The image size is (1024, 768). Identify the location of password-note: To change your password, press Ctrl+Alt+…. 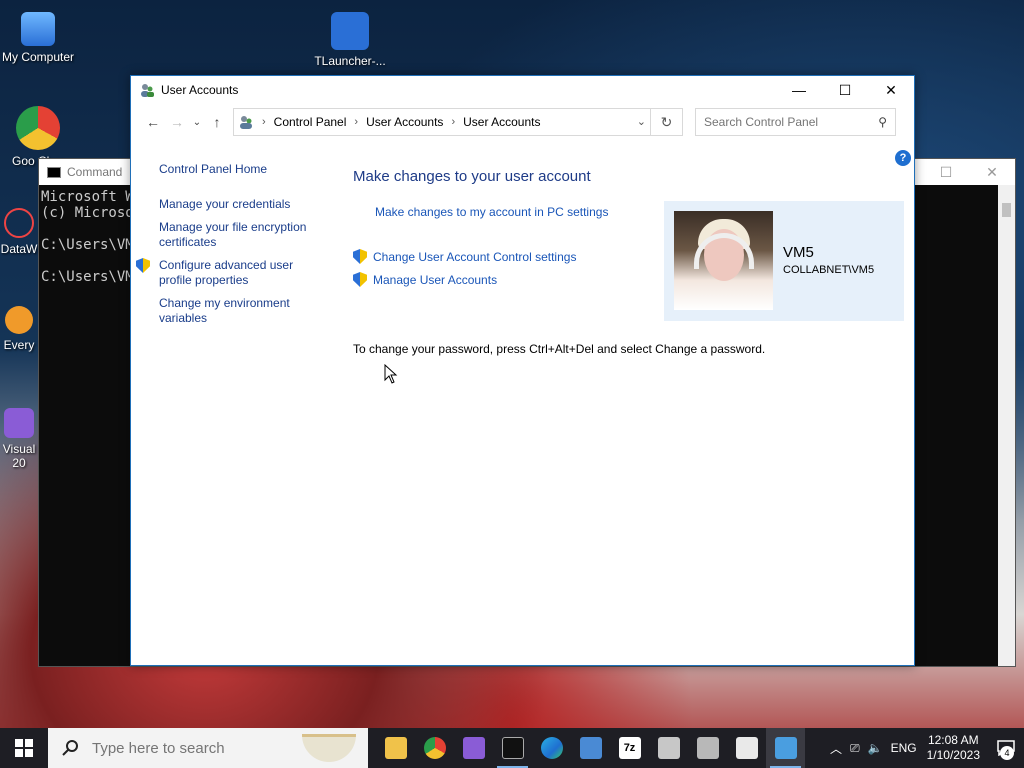
(559, 349).